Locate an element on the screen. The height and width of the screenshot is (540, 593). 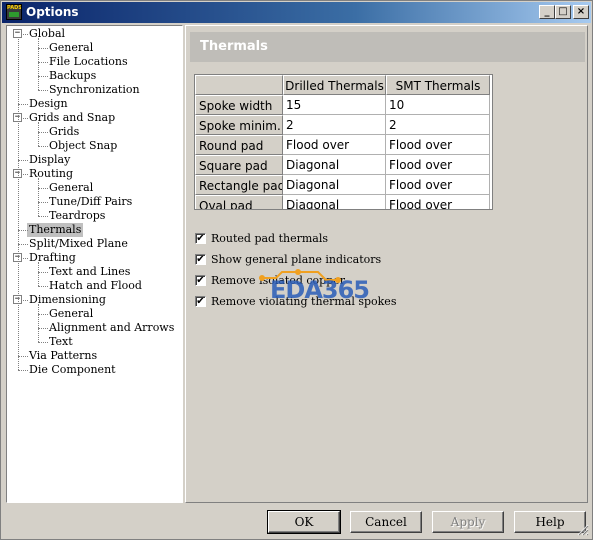
grid-column-header is located at coordinates (239, 85).